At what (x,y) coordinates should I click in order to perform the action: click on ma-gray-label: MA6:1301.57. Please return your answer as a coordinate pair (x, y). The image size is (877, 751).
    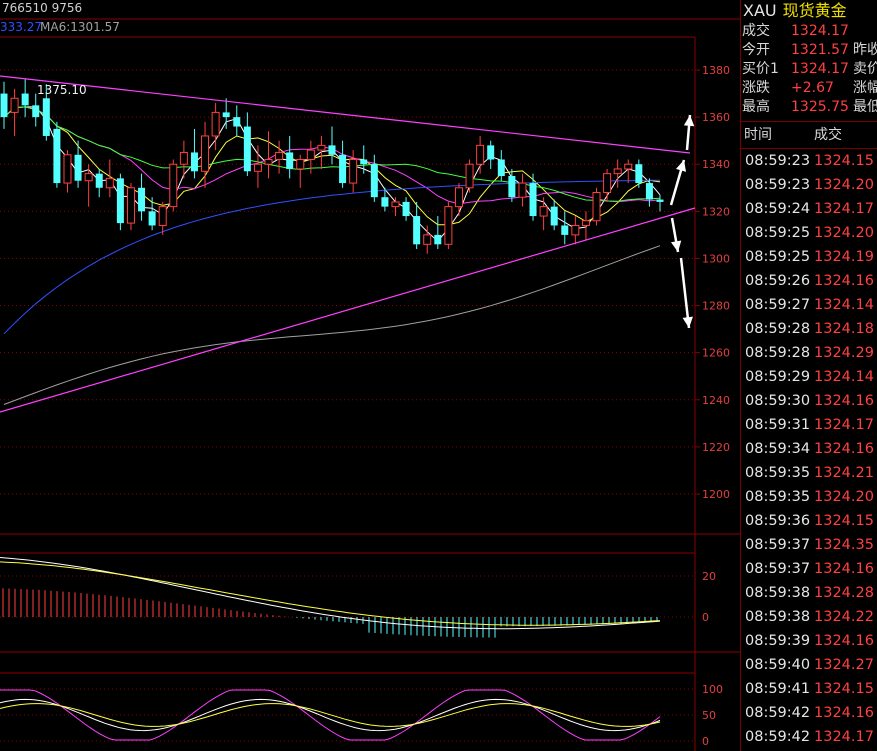
    Looking at the image, I should click on (80, 27).